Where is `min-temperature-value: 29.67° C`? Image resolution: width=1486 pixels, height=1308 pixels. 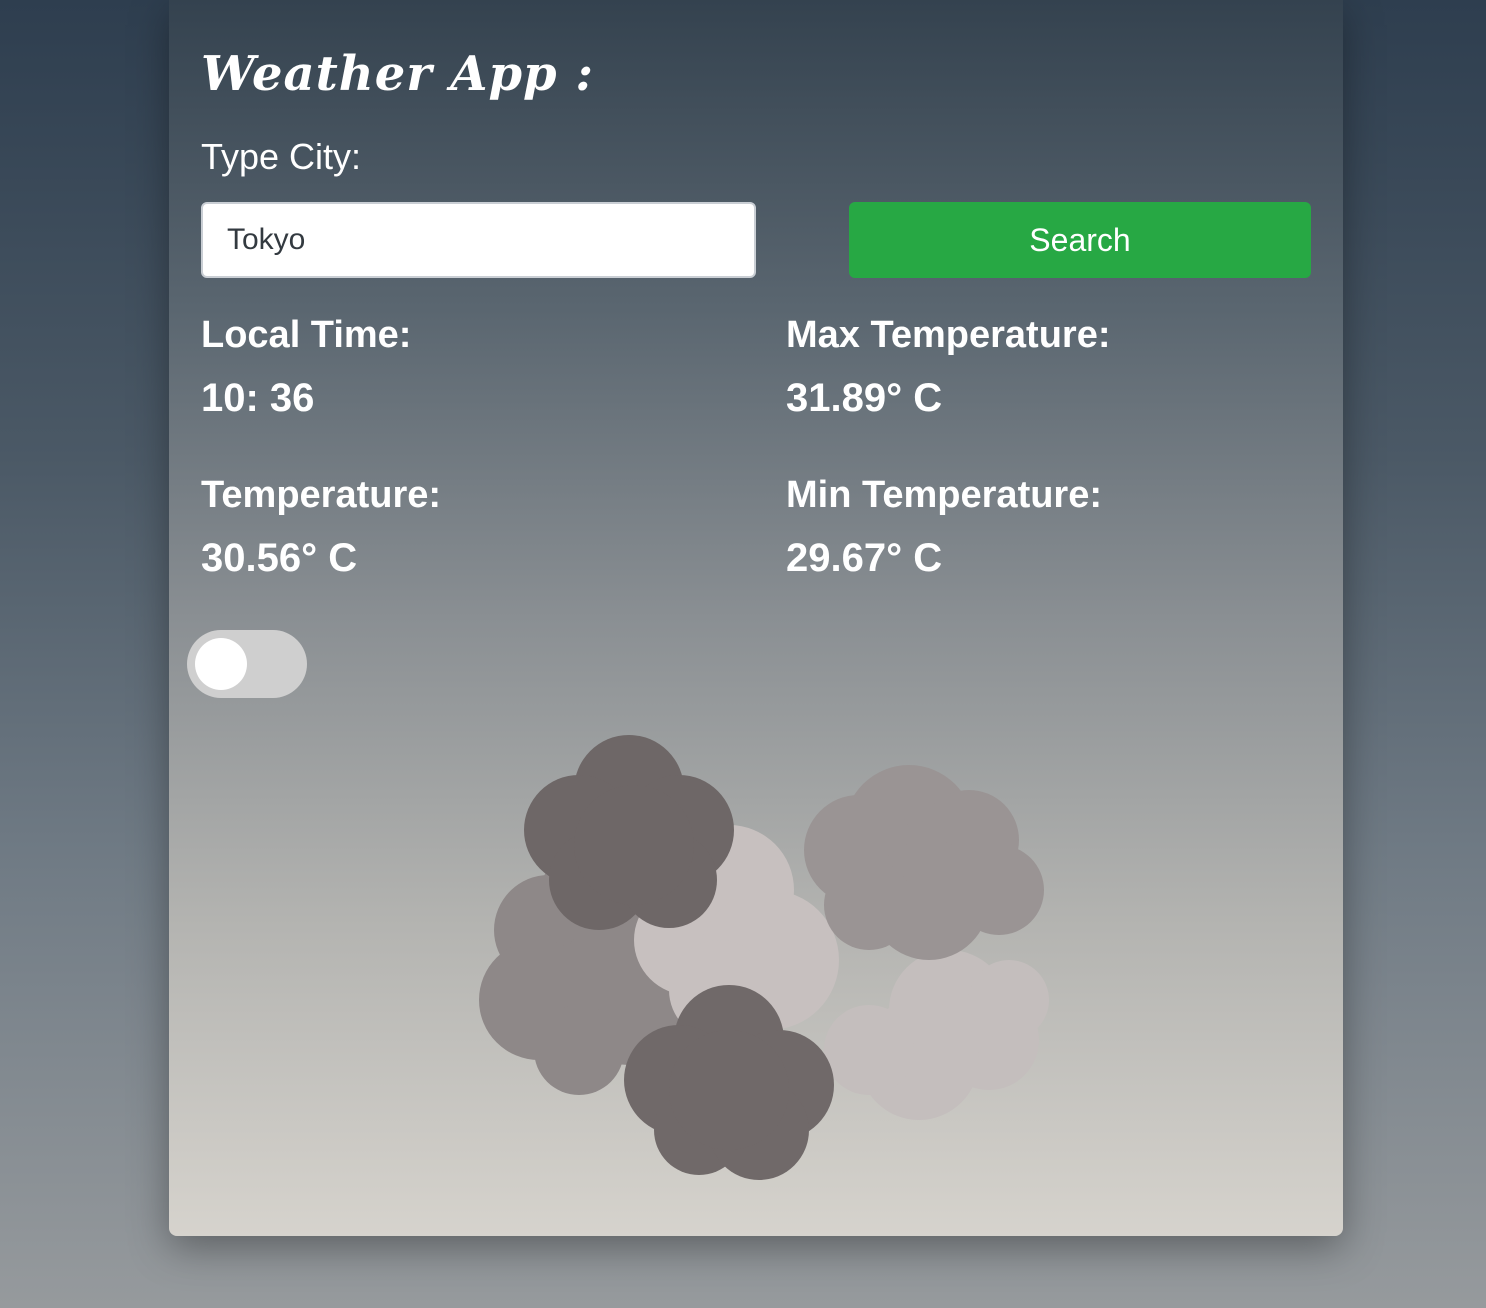
min-temperature-value: 29.67° C is located at coordinates (864, 558).